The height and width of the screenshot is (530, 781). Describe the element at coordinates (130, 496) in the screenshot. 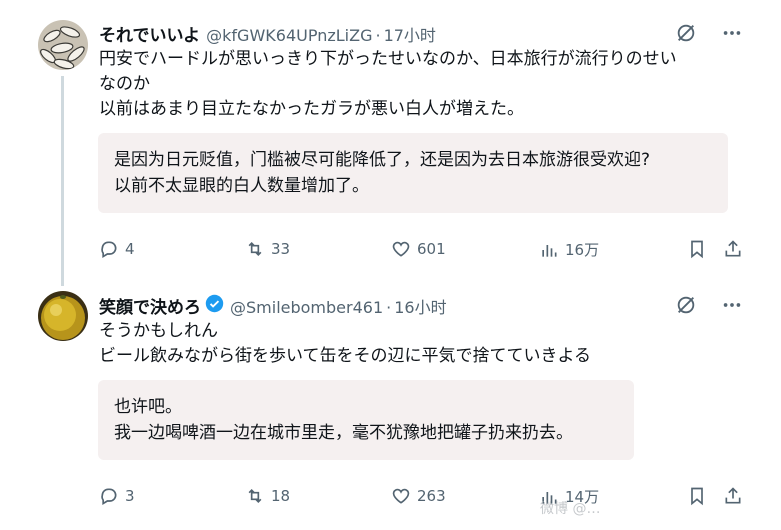

I see `reply-count: 3` at that location.